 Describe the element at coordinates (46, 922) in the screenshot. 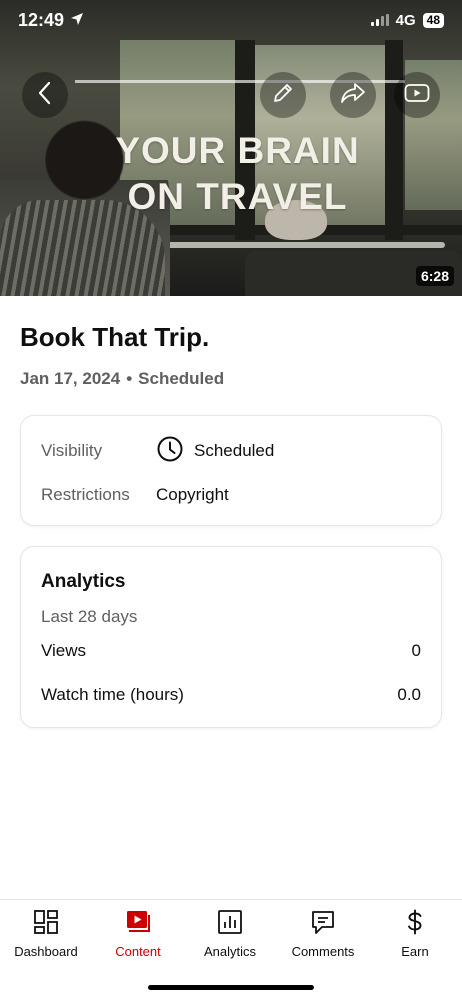

I see `dashboard-icon` at that location.